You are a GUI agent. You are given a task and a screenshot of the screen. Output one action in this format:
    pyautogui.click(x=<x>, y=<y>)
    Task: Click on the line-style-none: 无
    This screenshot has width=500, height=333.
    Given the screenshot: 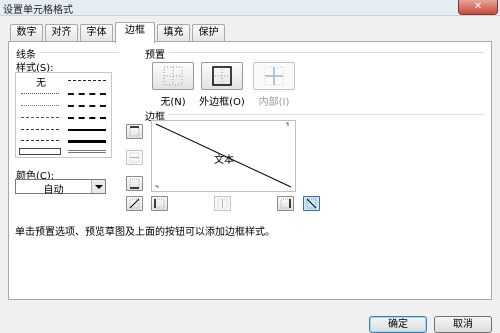 What is the action you would take?
    pyautogui.click(x=41, y=81)
    